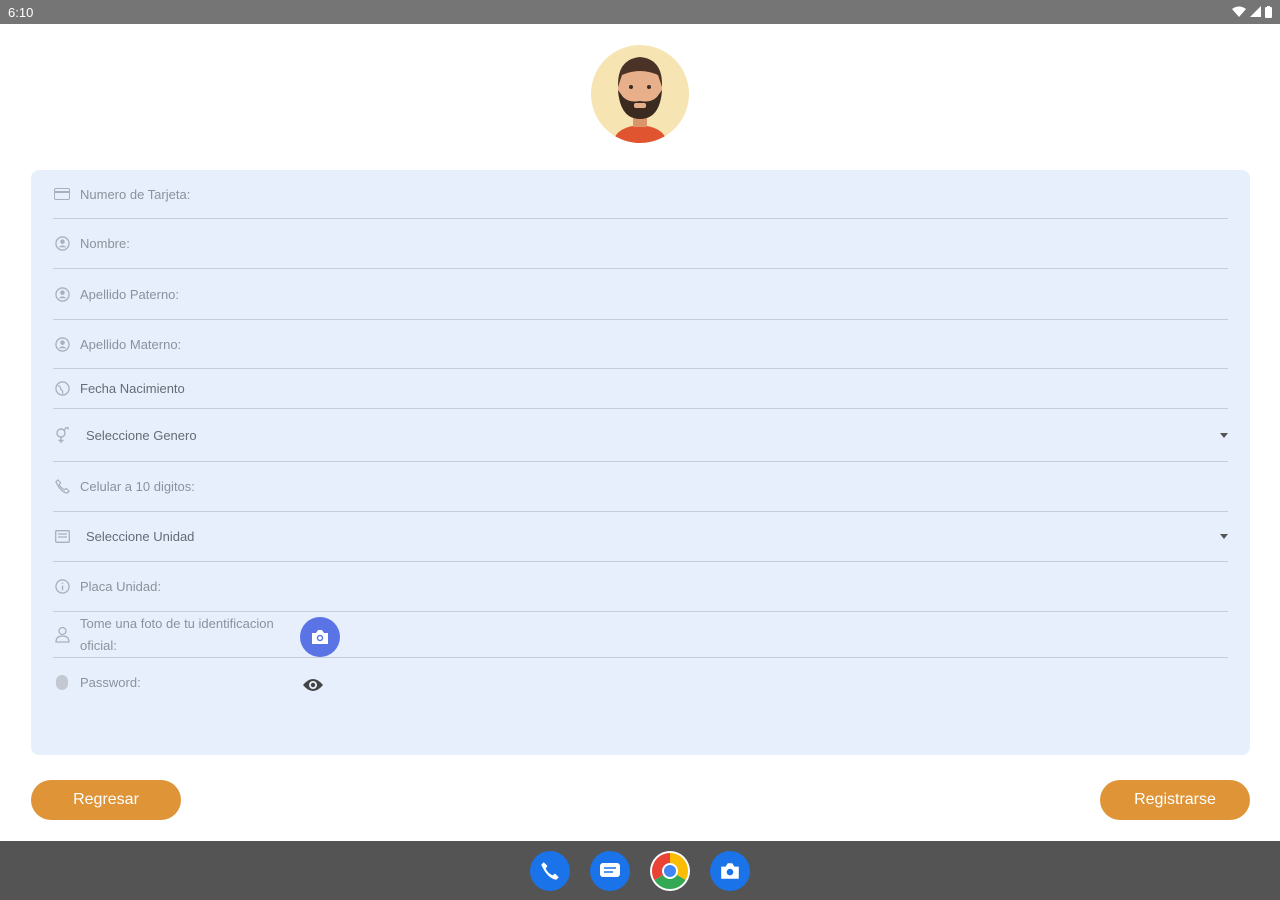  I want to click on camera-icon, so click(320, 637).